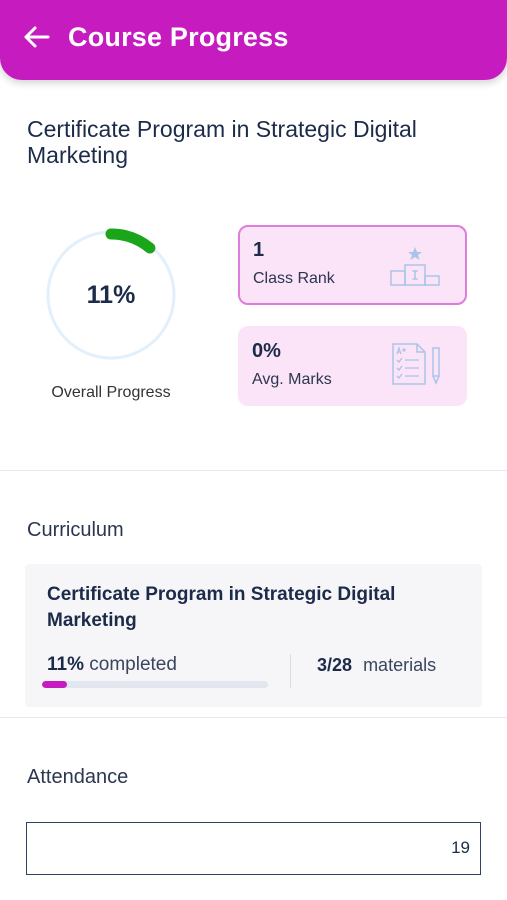 This screenshot has height=900, width=507. I want to click on app-bar: Course Progress, so click(253, 40).